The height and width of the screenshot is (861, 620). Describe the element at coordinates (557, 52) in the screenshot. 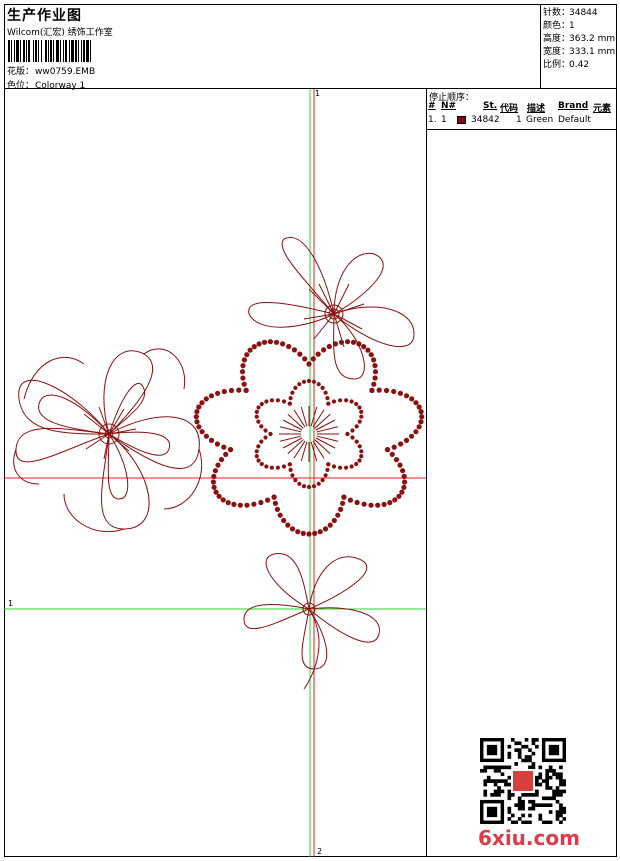

I see `stat-label: 宽度：` at that location.